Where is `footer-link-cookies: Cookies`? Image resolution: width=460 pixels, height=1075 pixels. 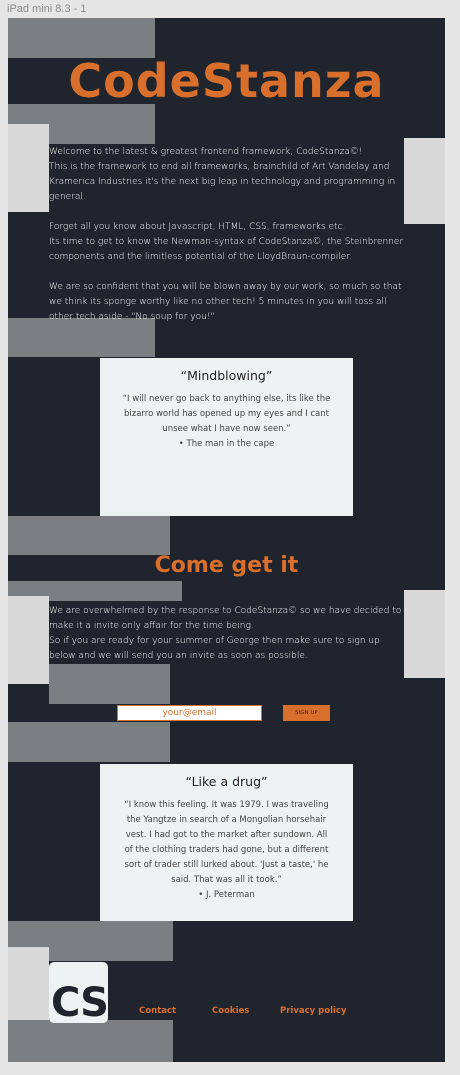 footer-link-cookies: Cookies is located at coordinates (230, 1011).